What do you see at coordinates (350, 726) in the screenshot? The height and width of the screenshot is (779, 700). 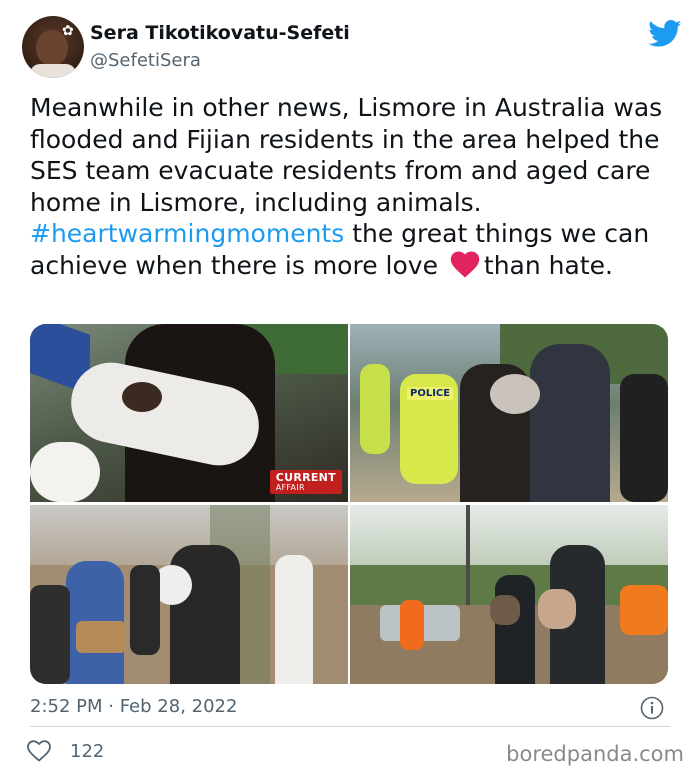 I see `divider` at bounding box center [350, 726].